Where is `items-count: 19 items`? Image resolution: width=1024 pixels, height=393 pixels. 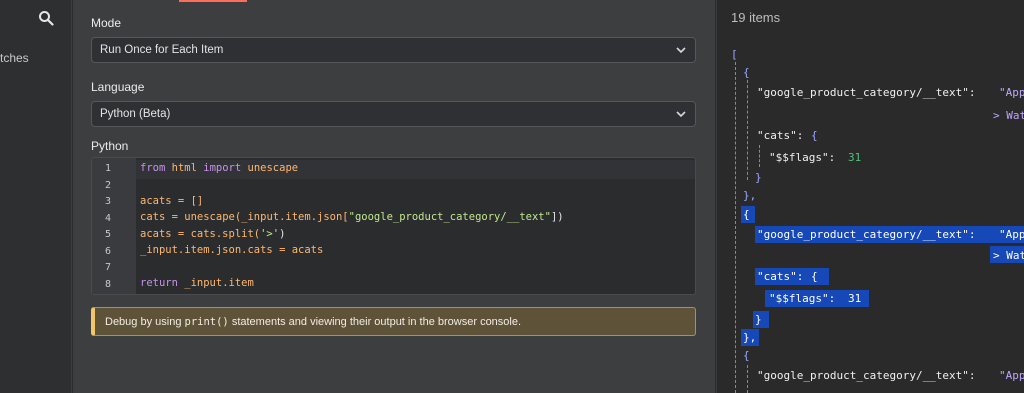
items-count: 19 items is located at coordinates (756, 17).